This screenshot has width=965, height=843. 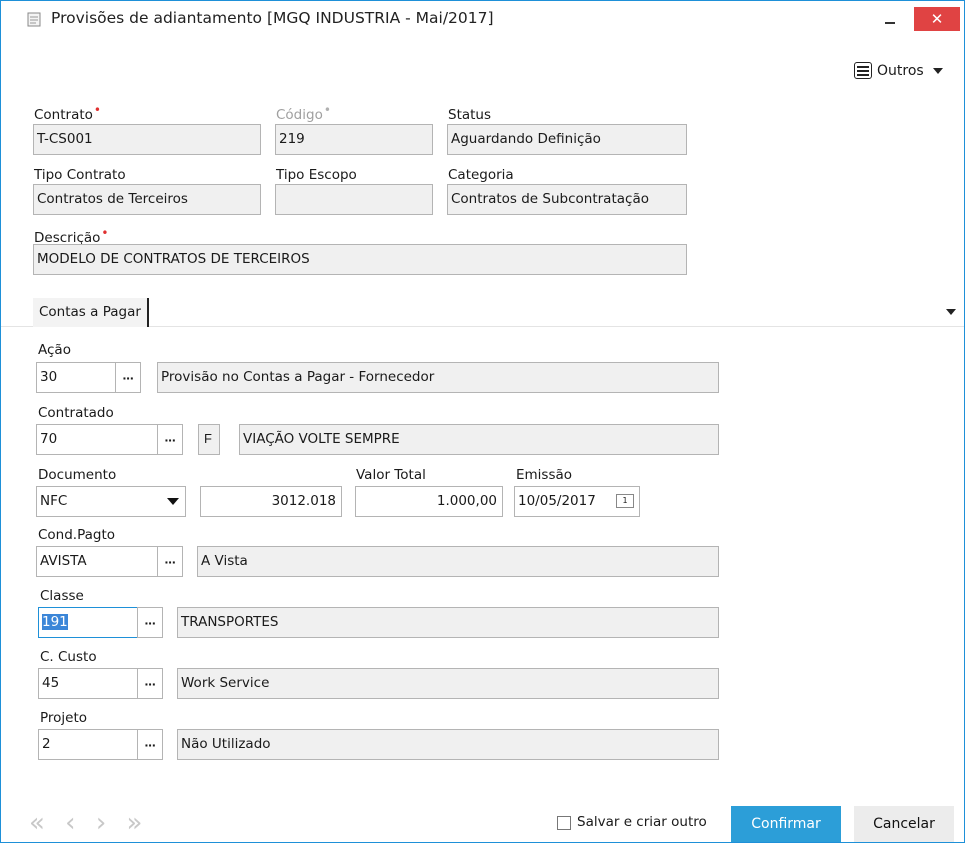 What do you see at coordinates (481, 175) in the screenshot?
I see `categoria-label: Categoria` at bounding box center [481, 175].